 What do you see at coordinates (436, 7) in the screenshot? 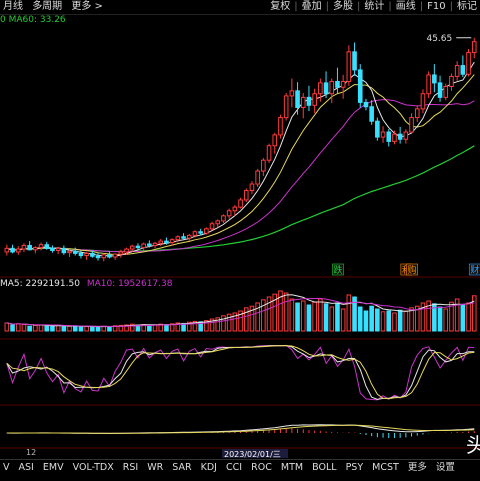
I see `toolbar-item-f10: F10` at bounding box center [436, 7].